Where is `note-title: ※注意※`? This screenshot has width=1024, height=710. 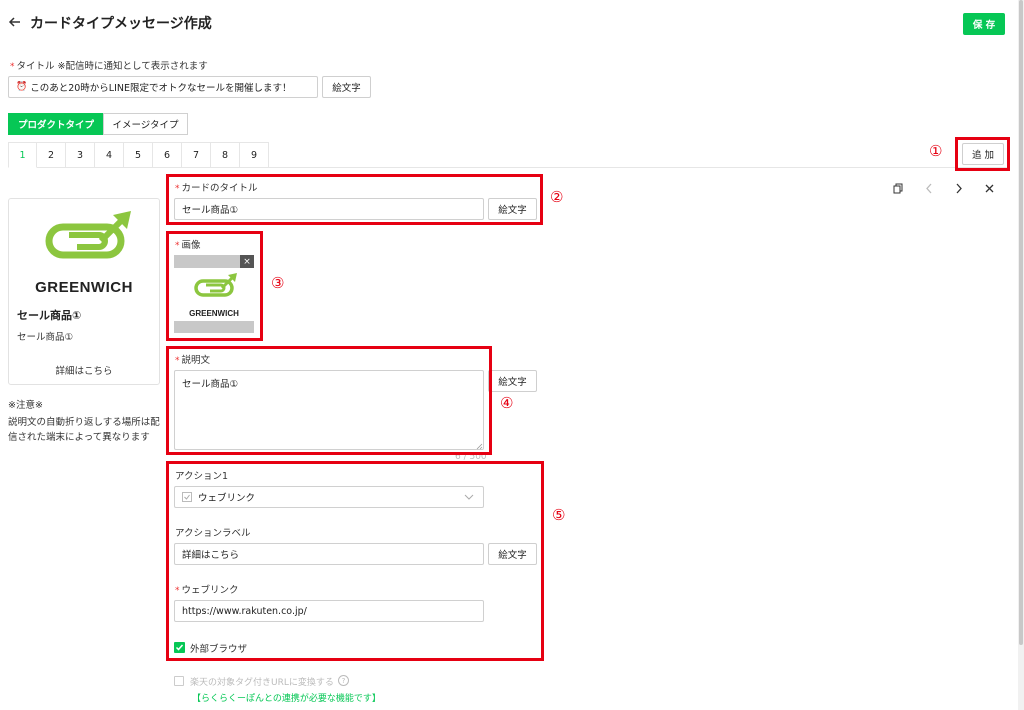
note-title: ※注意※ is located at coordinates (25, 405).